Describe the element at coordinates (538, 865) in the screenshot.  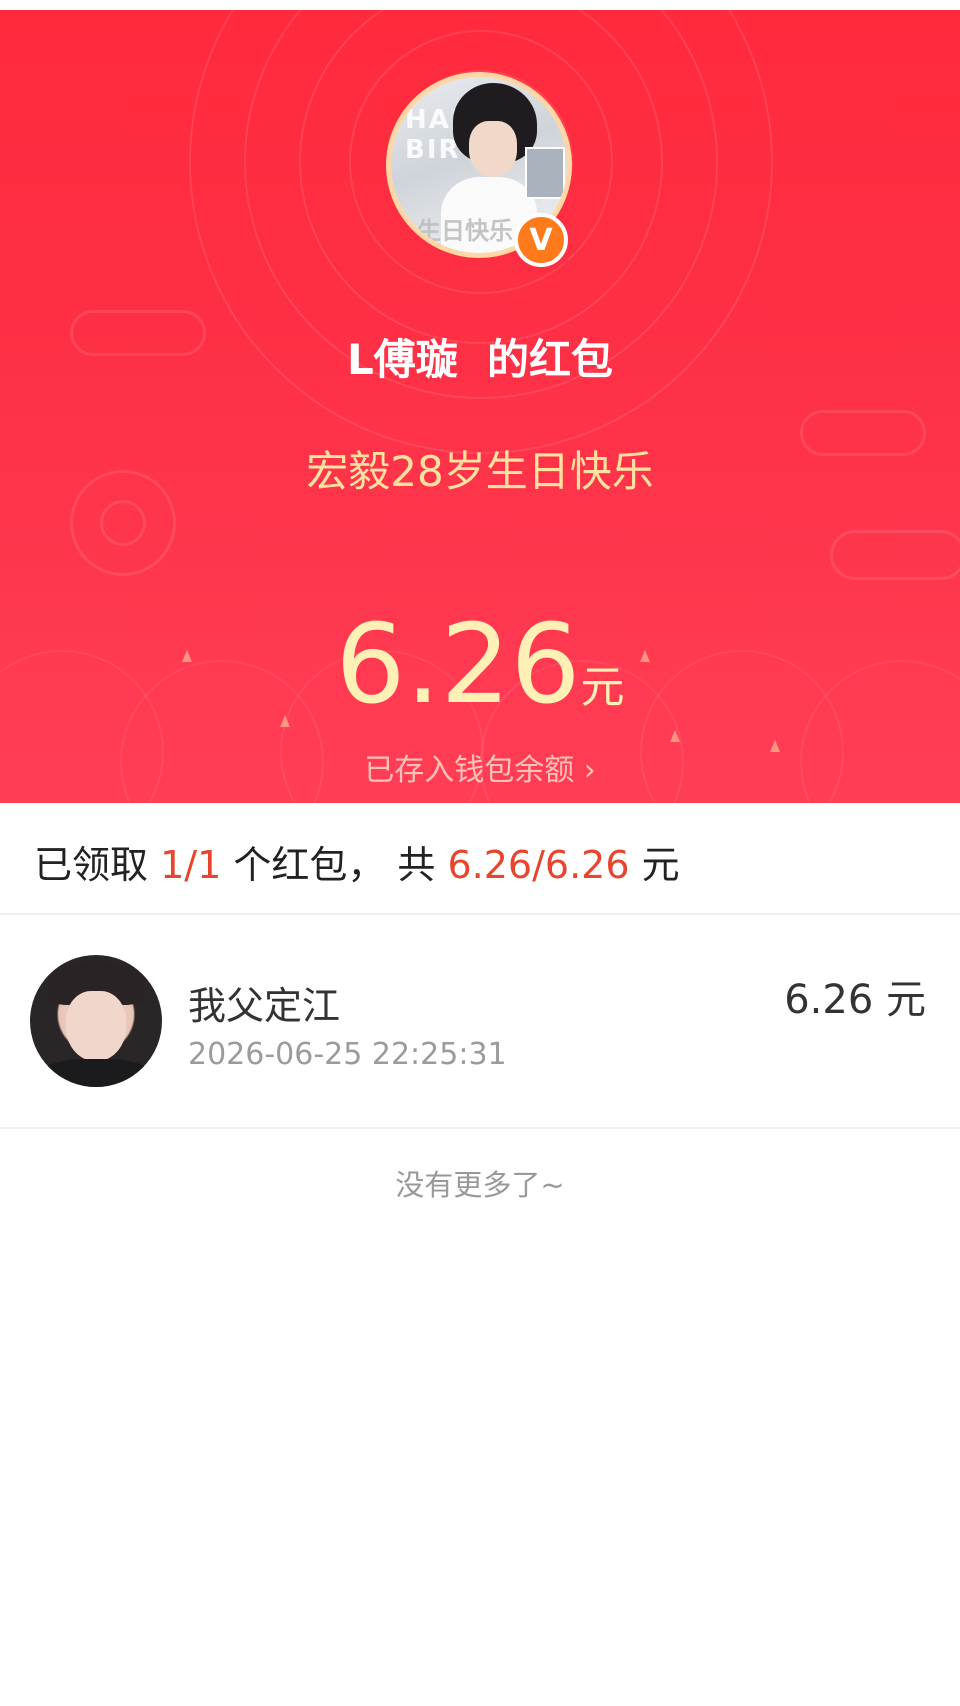
I see `claimed-total: 6.26/6.26` at that location.